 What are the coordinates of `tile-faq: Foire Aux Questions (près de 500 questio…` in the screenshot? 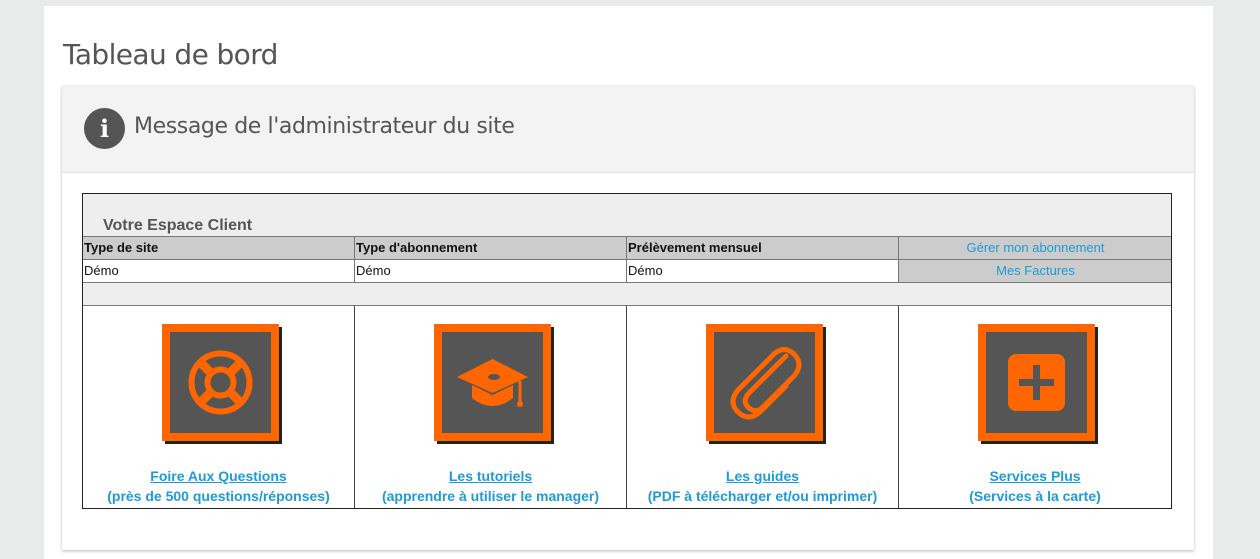 It's located at (219, 407).